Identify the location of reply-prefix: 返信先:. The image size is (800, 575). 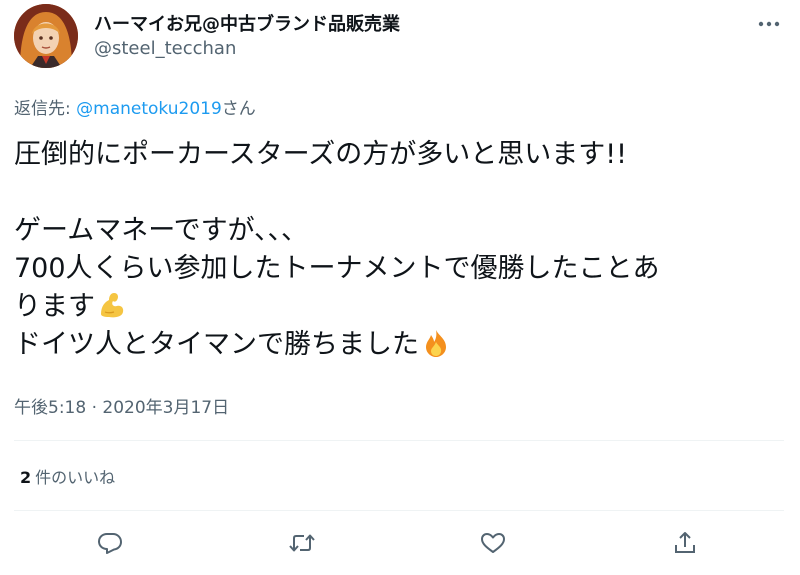
(45, 109).